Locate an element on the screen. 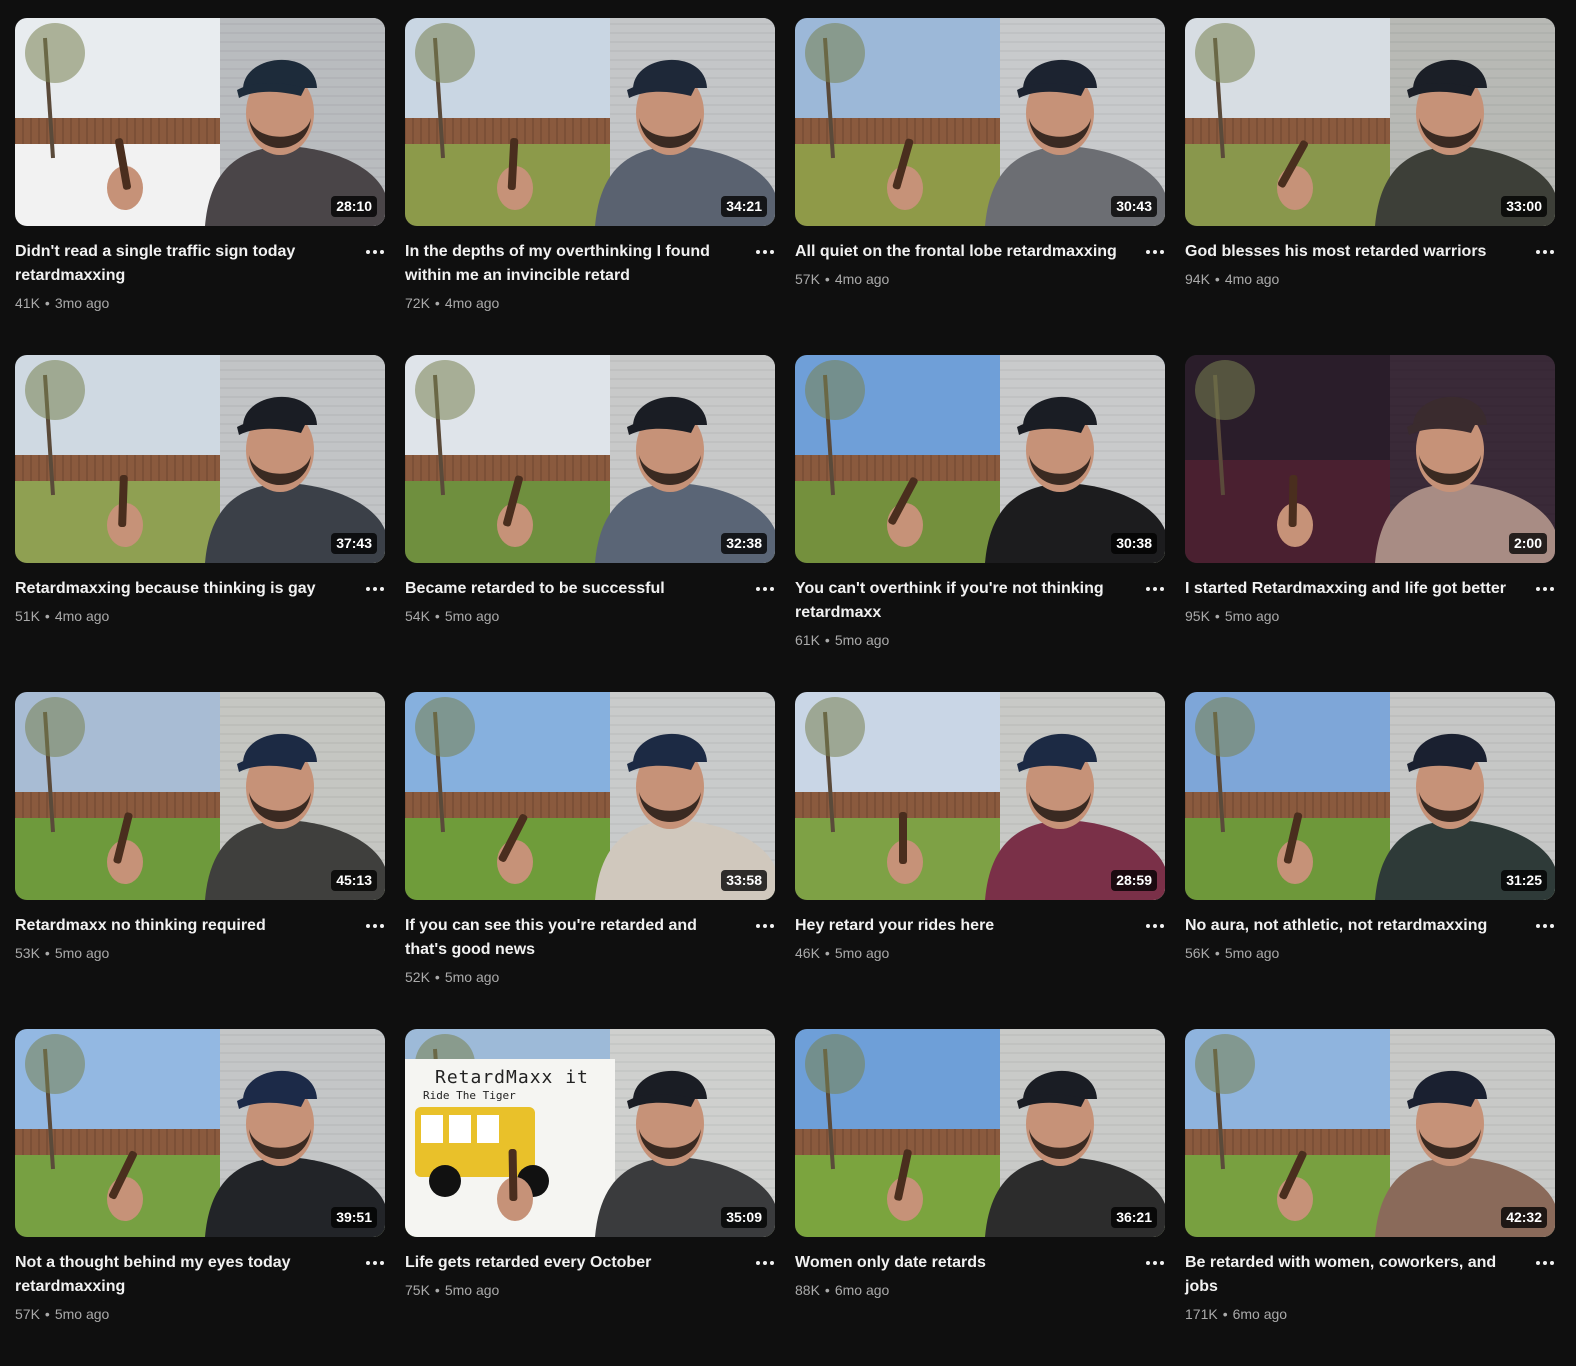 The width and height of the screenshot is (1576, 1366). video-title: Became retarded to be successful is located at coordinates (573, 589).